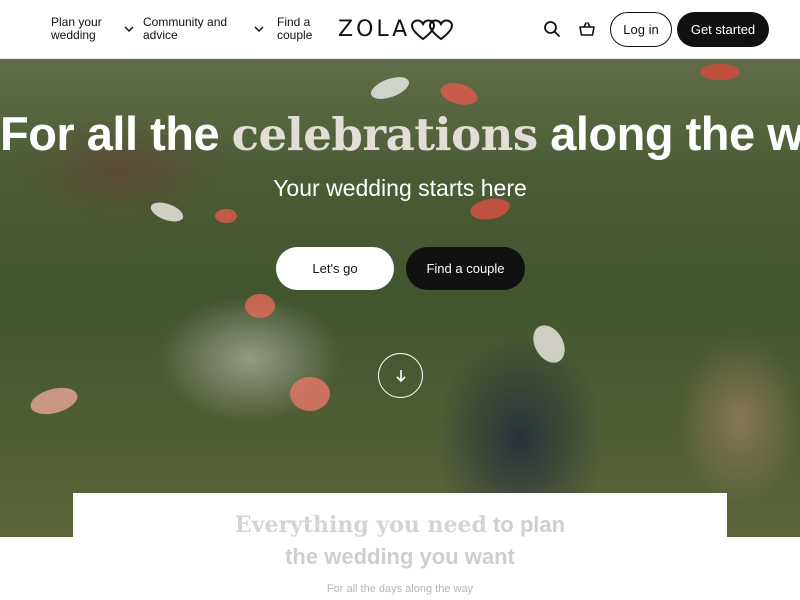 This screenshot has height=600, width=800. Describe the element at coordinates (552, 29) in the screenshot. I see `search-icon` at that location.